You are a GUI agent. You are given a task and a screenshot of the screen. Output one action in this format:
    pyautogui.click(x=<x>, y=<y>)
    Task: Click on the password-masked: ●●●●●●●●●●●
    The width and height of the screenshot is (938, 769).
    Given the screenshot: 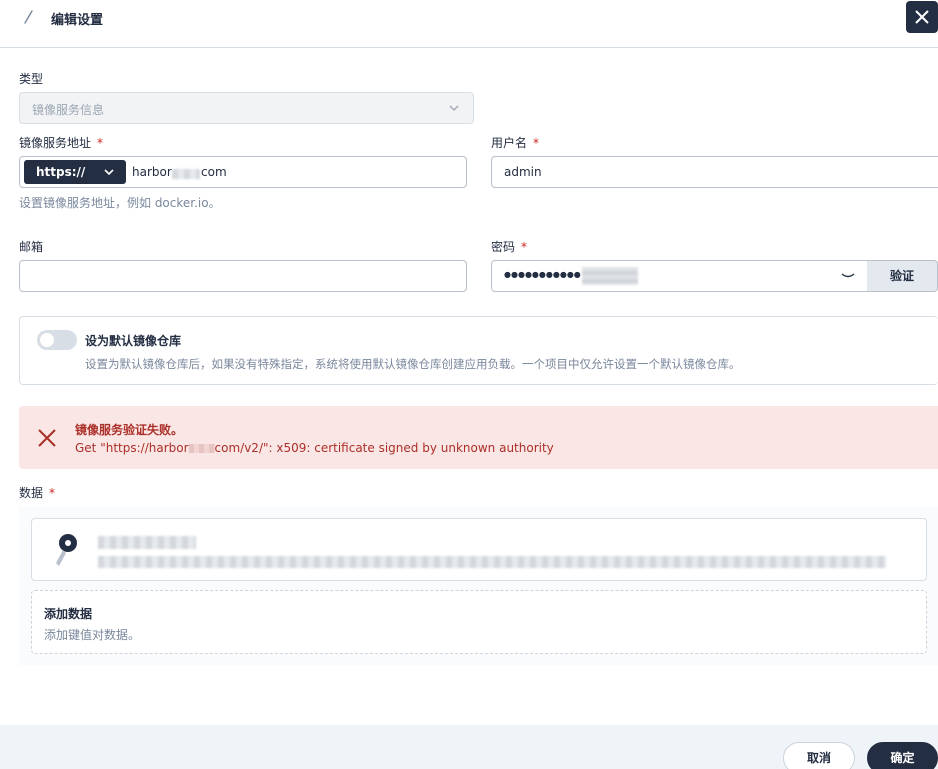 What is the action you would take?
    pyautogui.click(x=542, y=274)
    